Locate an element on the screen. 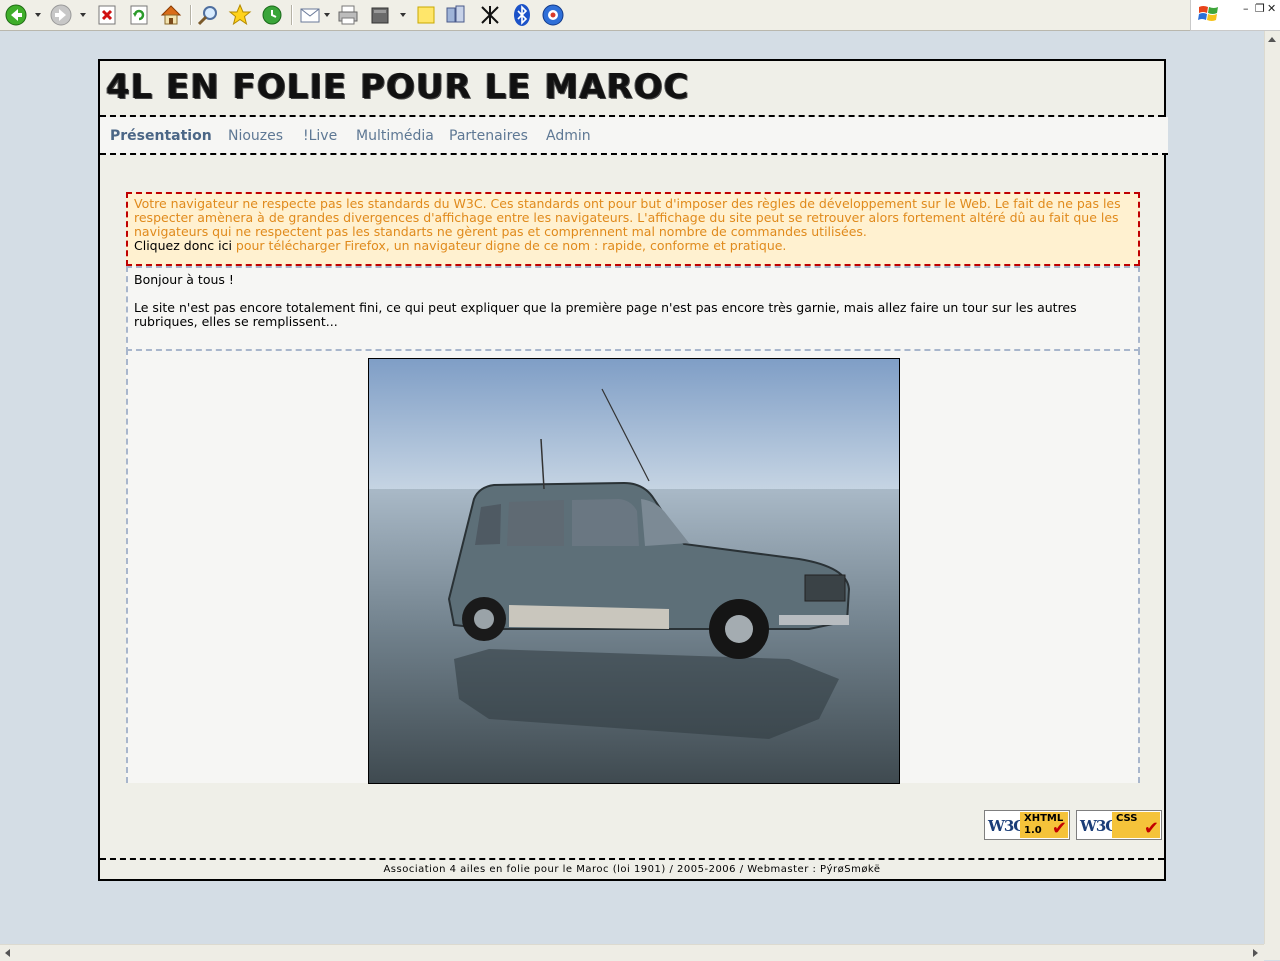 The image size is (1280, 961). favorites-icon is located at coordinates (240, 15).